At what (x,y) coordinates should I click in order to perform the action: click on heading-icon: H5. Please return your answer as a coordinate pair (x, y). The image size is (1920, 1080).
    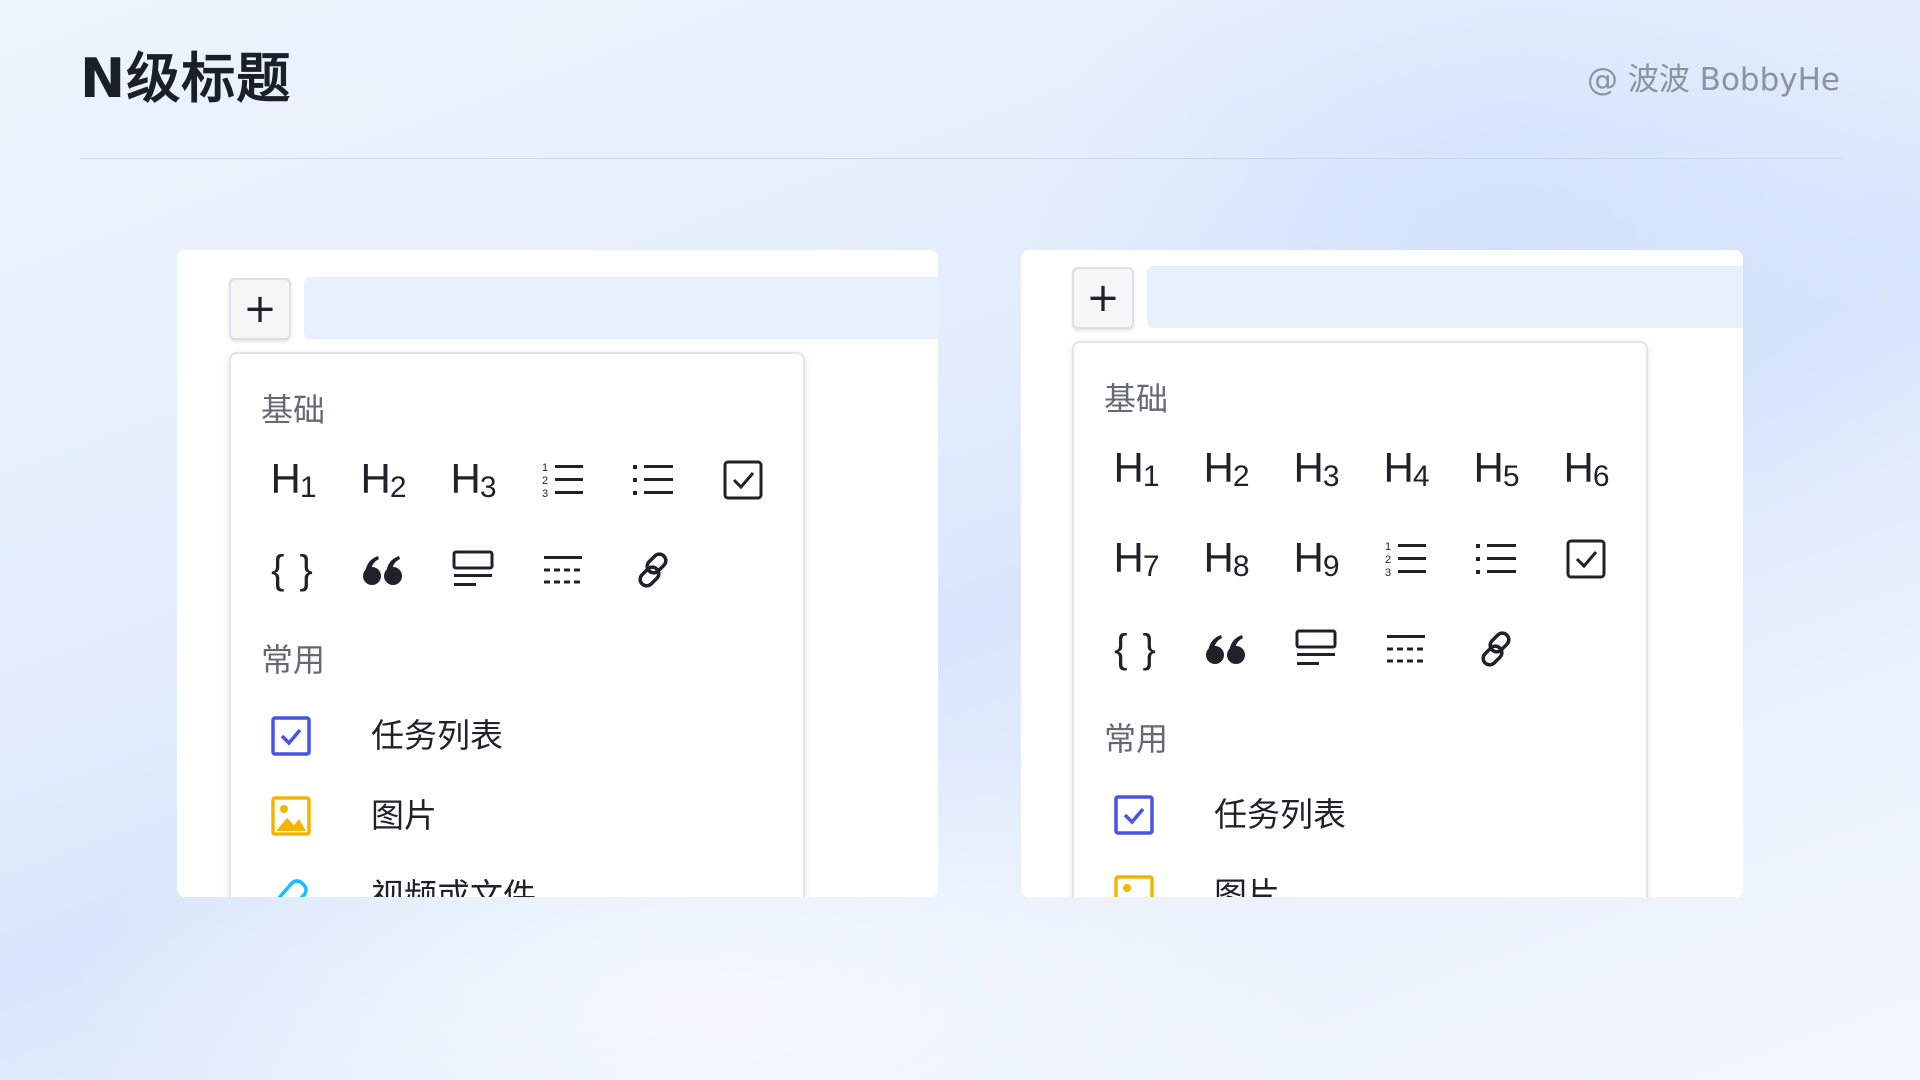
    Looking at the image, I should click on (1496, 469).